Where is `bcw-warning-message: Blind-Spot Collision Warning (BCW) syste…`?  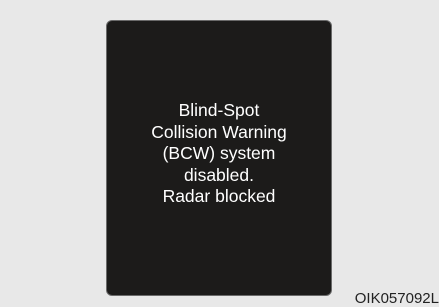
bcw-warning-message: Blind-Spot Collision Warning (BCW) syste… is located at coordinates (219, 154).